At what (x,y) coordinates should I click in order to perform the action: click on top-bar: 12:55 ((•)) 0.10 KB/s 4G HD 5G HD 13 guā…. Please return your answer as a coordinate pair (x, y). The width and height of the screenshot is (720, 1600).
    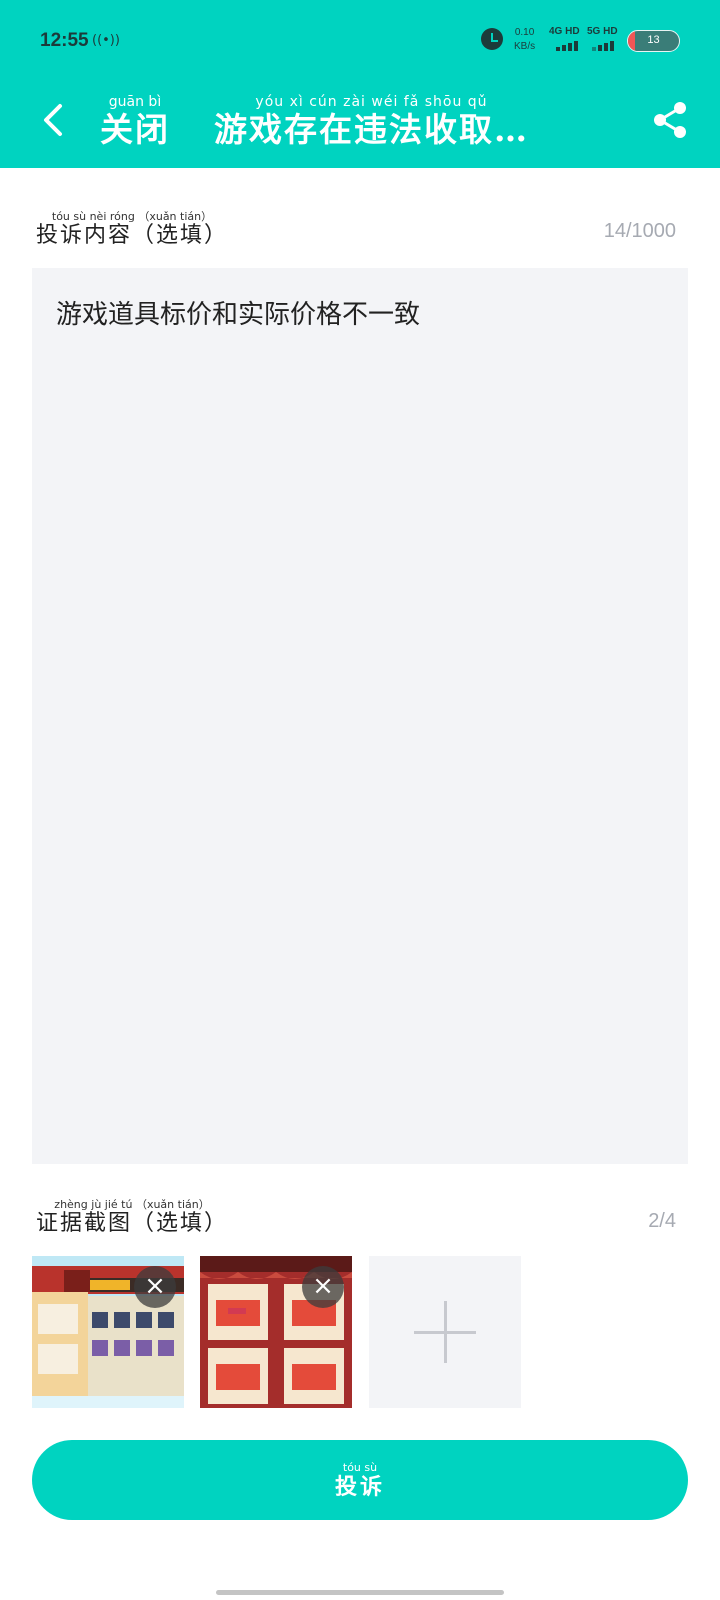
    Looking at the image, I should click on (360, 84).